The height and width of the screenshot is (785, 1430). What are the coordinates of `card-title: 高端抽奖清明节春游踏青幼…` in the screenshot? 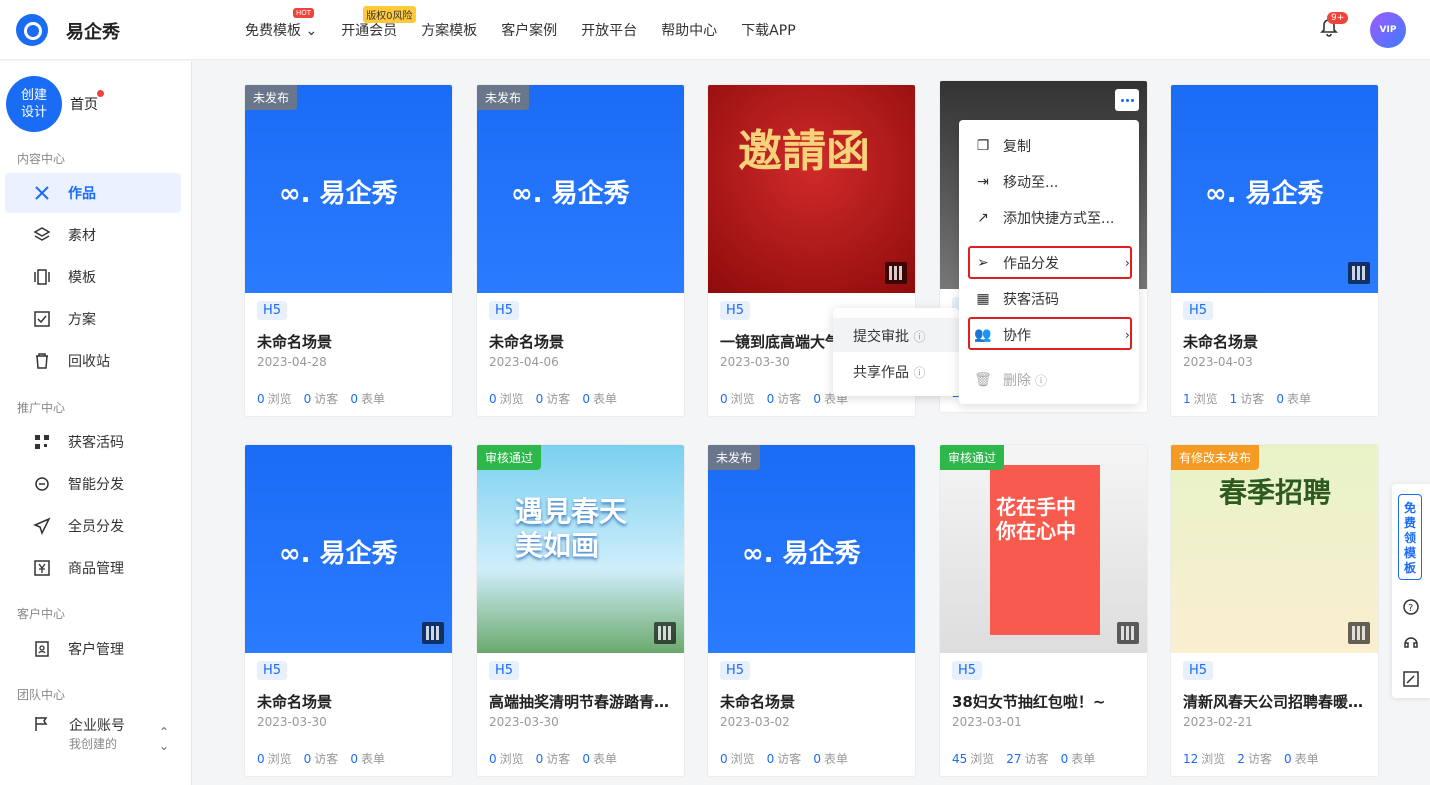 It's located at (582, 701).